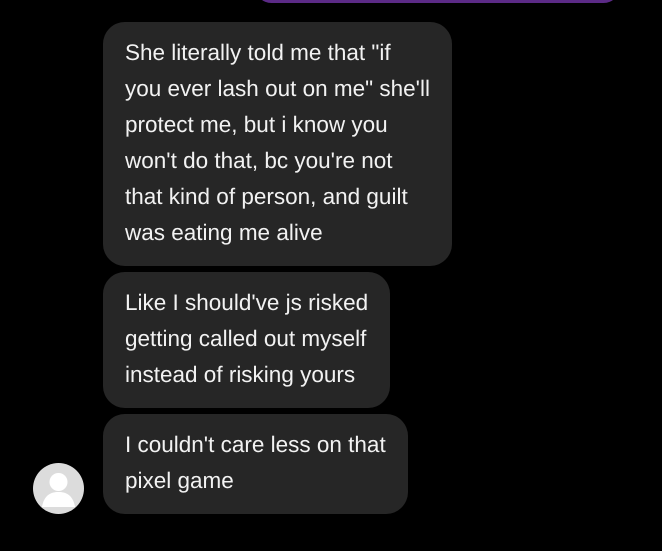 Image resolution: width=662 pixels, height=551 pixels. What do you see at coordinates (58, 488) in the screenshot?
I see `avatar-icon` at bounding box center [58, 488].